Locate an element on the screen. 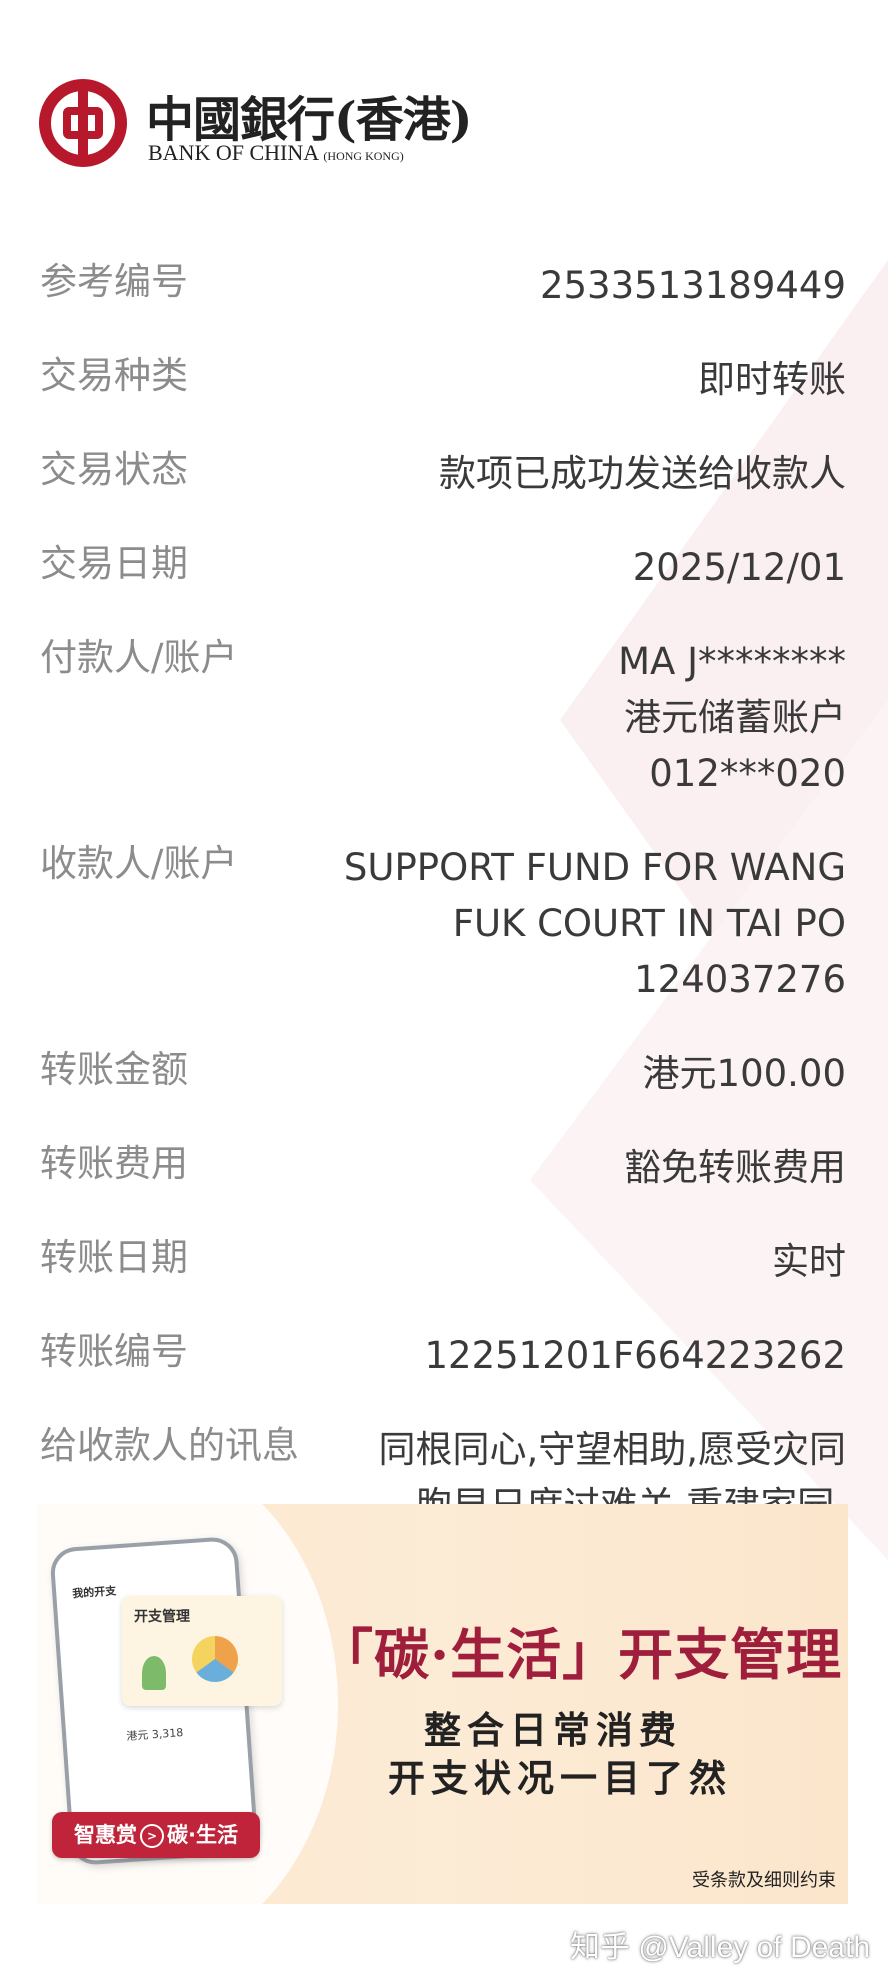 Image resolution: width=888 pixels, height=1986 pixels. detail-row: 交易种类 即时转账 is located at coordinates (443, 380).